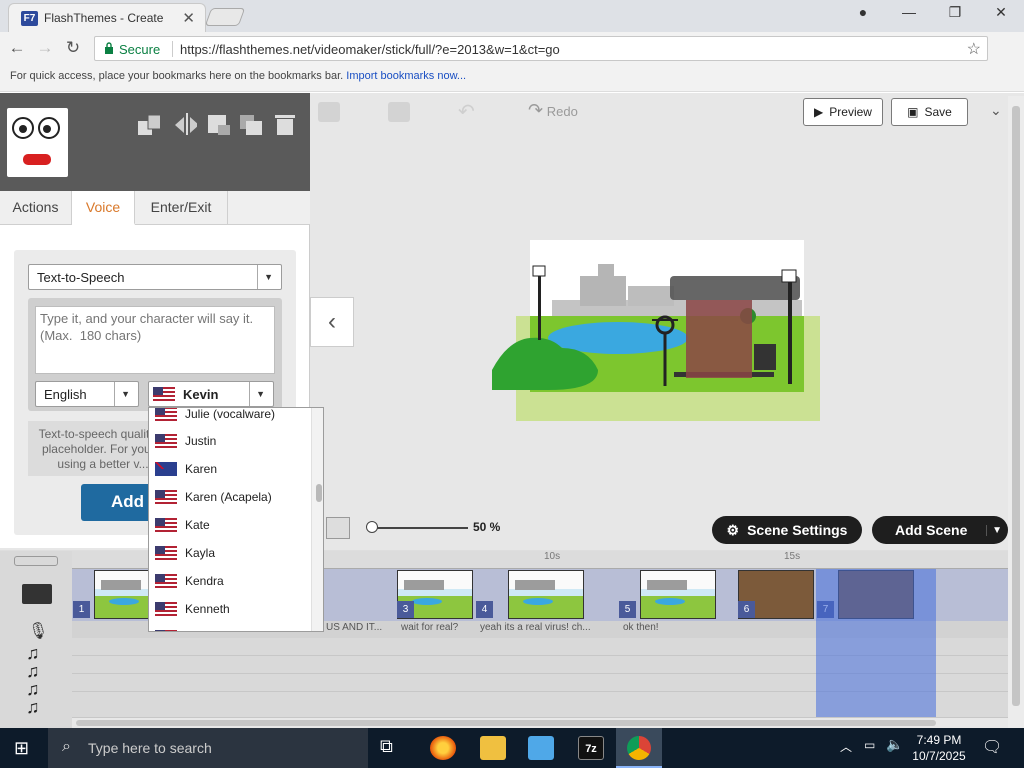 The height and width of the screenshot is (768, 1024). I want to click on voice-option: Kate, so click(229, 525).